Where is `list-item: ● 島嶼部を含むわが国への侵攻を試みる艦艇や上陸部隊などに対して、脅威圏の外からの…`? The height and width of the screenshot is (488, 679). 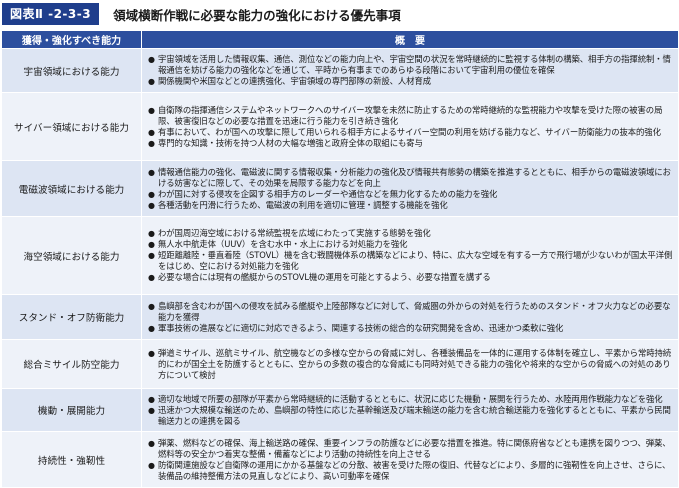 list-item: ● 島嶼部を含むわが国への侵攻を試みる艦艇や上陸部隊などに対して、脅威圏の外からの… is located at coordinates (411, 312).